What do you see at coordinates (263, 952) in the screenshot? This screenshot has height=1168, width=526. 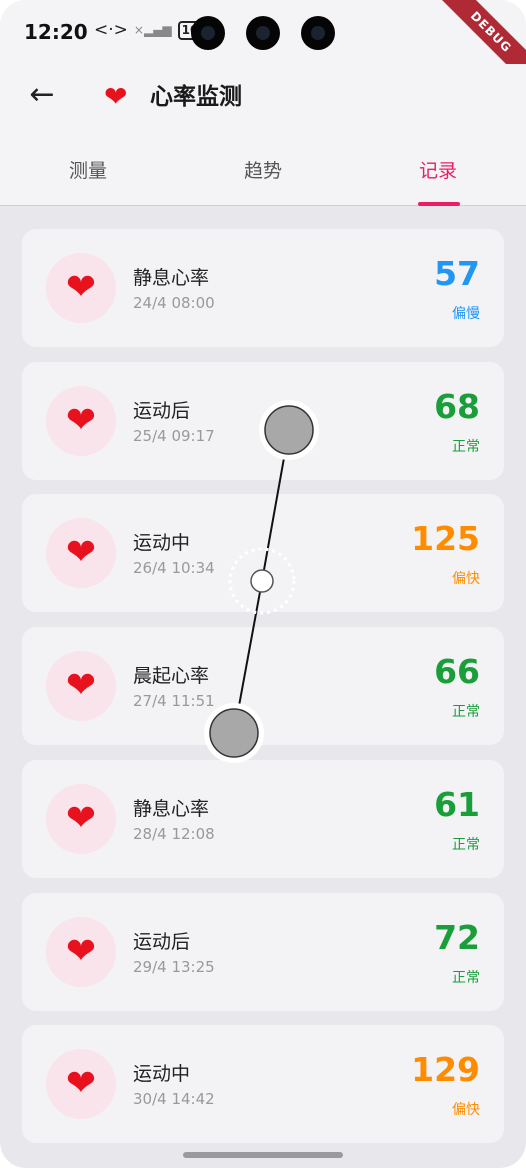 I see `record-card: ❤ 运动后 29/4 13:25 72 正常` at bounding box center [263, 952].